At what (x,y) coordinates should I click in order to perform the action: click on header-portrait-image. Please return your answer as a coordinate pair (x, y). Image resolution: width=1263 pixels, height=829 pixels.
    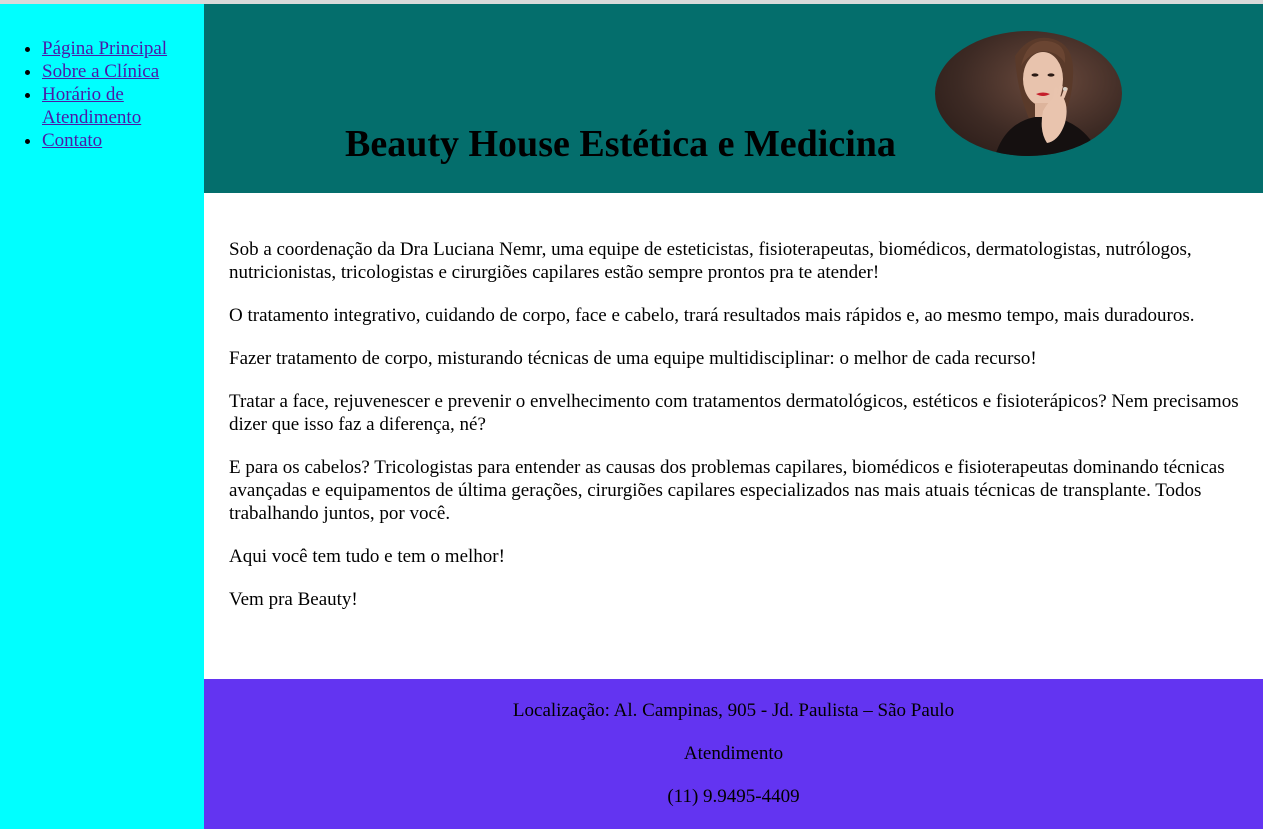
    Looking at the image, I should click on (1028, 93).